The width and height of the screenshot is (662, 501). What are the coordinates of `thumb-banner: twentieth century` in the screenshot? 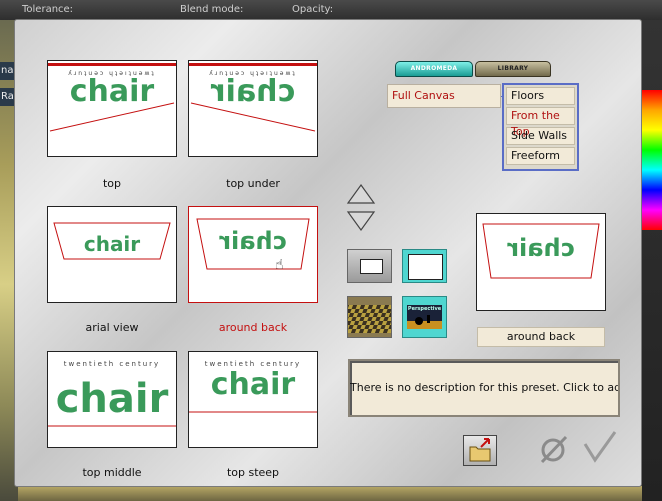 It's located at (112, 364).